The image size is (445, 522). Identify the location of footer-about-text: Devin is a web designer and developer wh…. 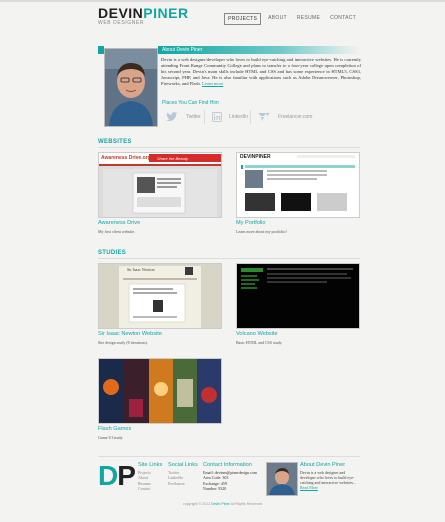
(330, 480).